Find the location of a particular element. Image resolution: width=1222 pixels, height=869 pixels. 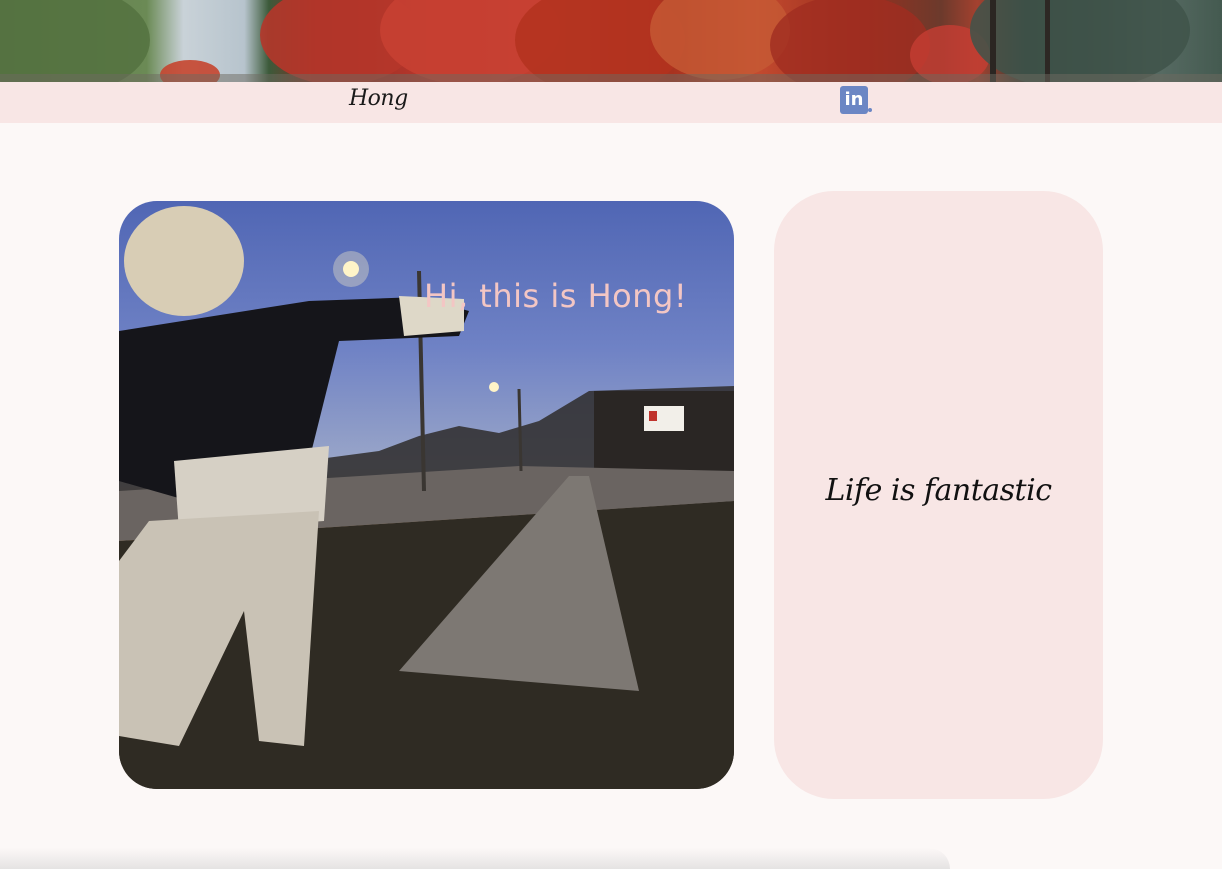

banner-photo is located at coordinates (611, 41).